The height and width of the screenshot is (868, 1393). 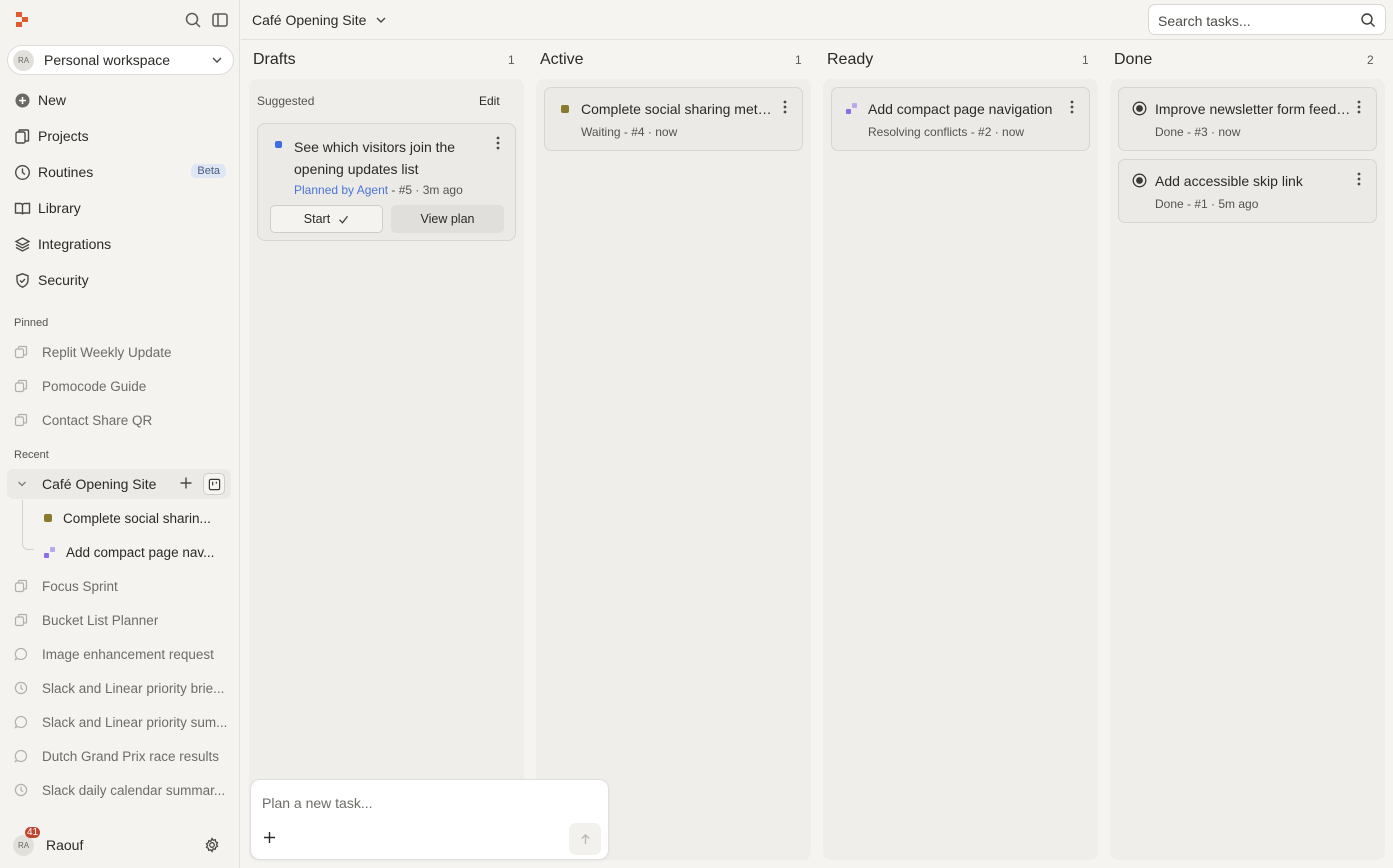 What do you see at coordinates (49, 552) in the screenshot?
I see `merge-status-icon` at bounding box center [49, 552].